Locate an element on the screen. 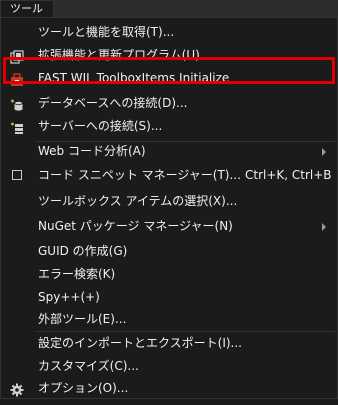 The image size is (338, 405). menu-item-label: Spy++(+) is located at coordinates (69, 297).